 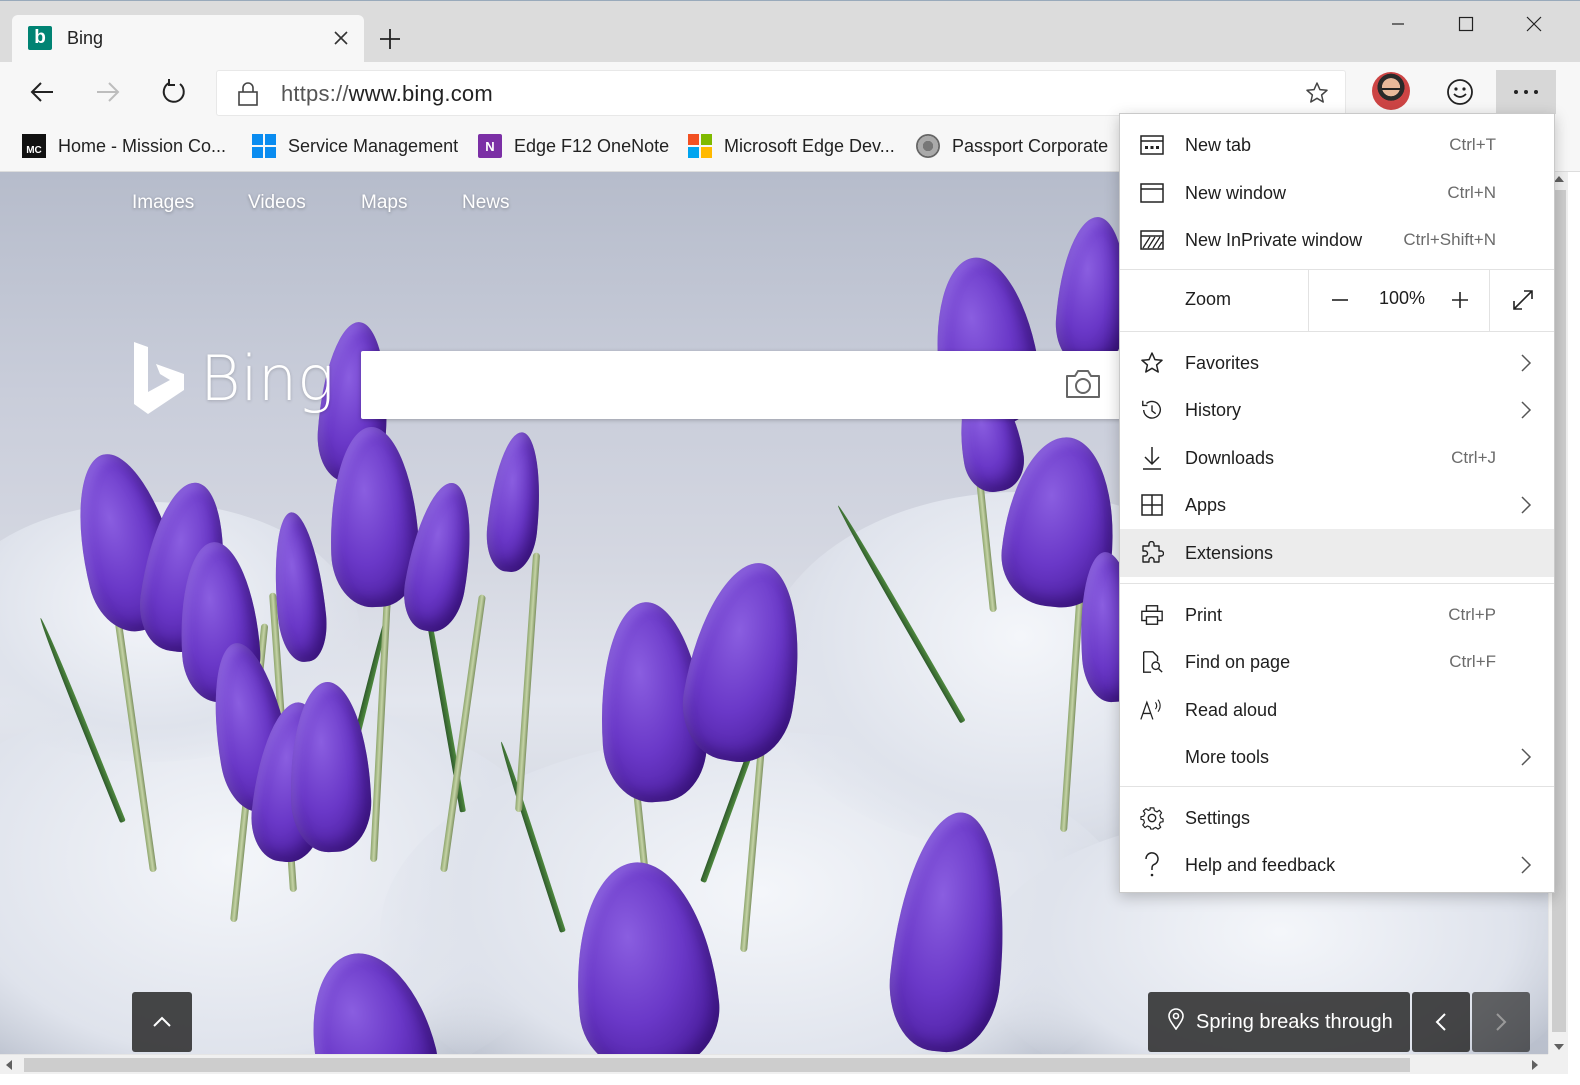 What do you see at coordinates (1460, 92) in the screenshot?
I see `feedback-smiley-icon` at bounding box center [1460, 92].